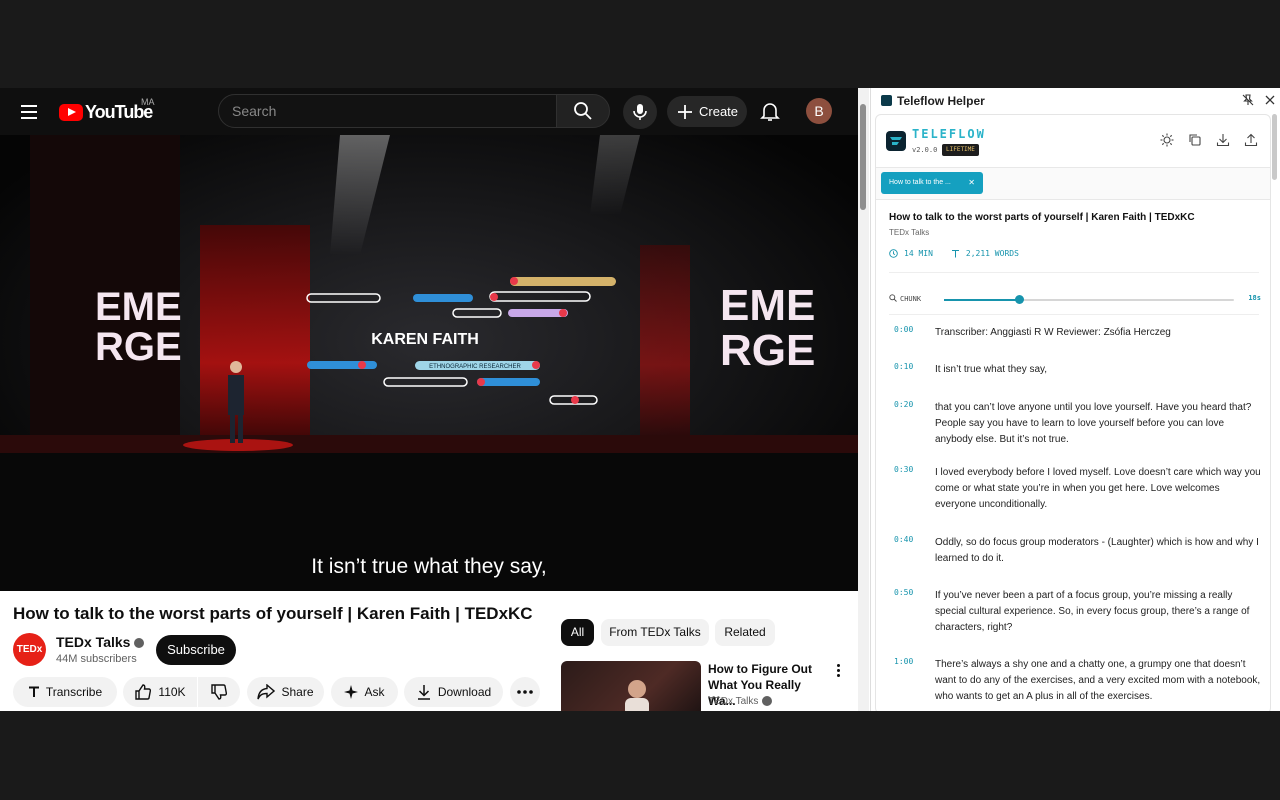 The height and width of the screenshot is (800, 1280). What do you see at coordinates (838, 671) in the screenshot?
I see `recommendation-more-icon` at bounding box center [838, 671].